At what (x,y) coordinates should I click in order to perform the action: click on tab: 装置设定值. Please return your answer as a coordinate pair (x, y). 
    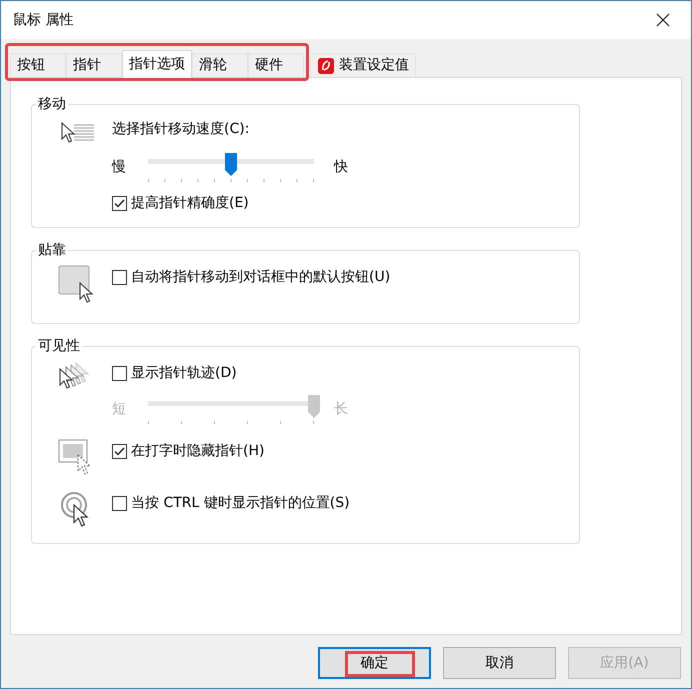
    Looking at the image, I should click on (363, 65).